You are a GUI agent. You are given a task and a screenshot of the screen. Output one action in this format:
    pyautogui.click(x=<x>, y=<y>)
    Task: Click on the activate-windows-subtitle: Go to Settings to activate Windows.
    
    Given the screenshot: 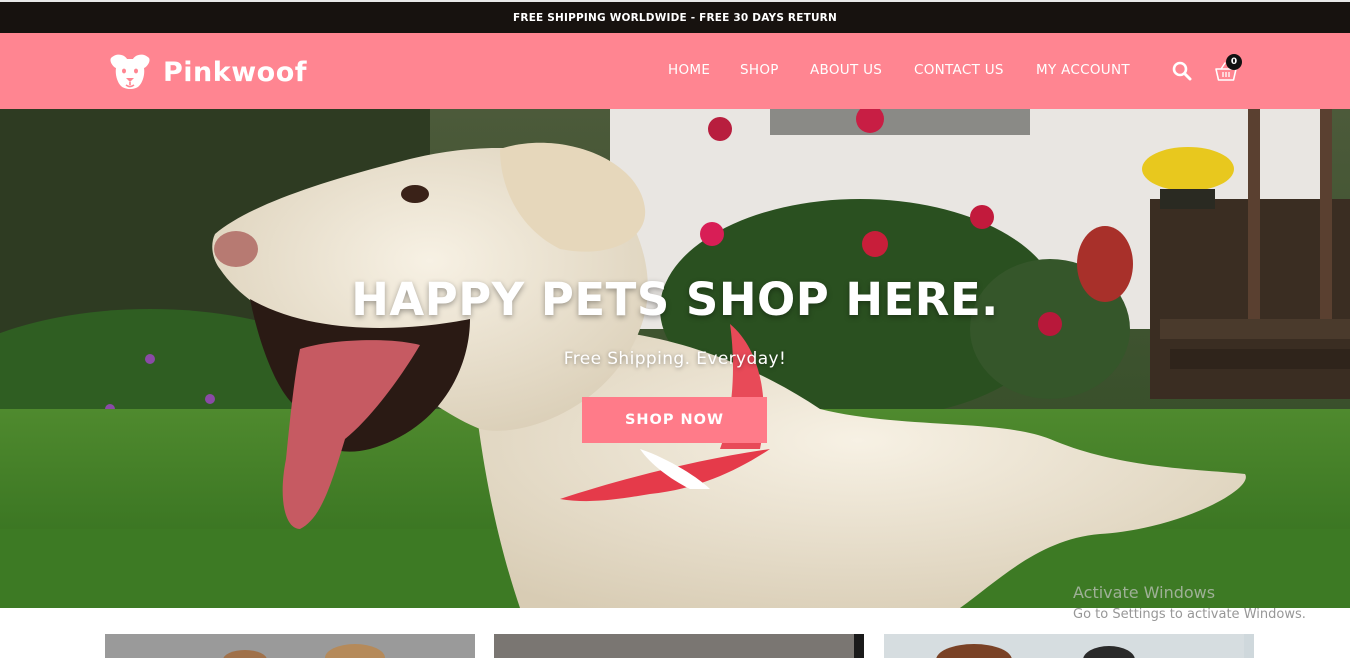 What is the action you would take?
    pyautogui.click(x=1189, y=614)
    